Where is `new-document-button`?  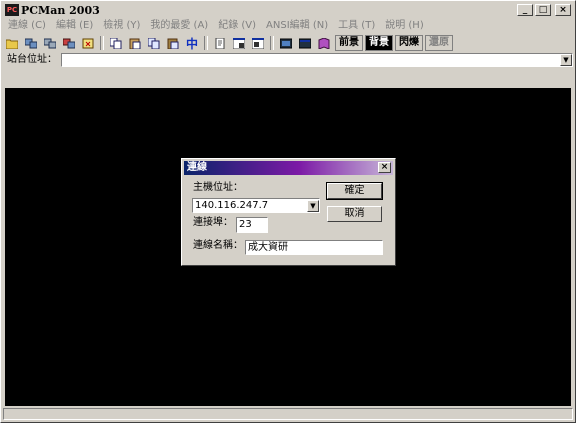
new-document-button is located at coordinates (220, 43).